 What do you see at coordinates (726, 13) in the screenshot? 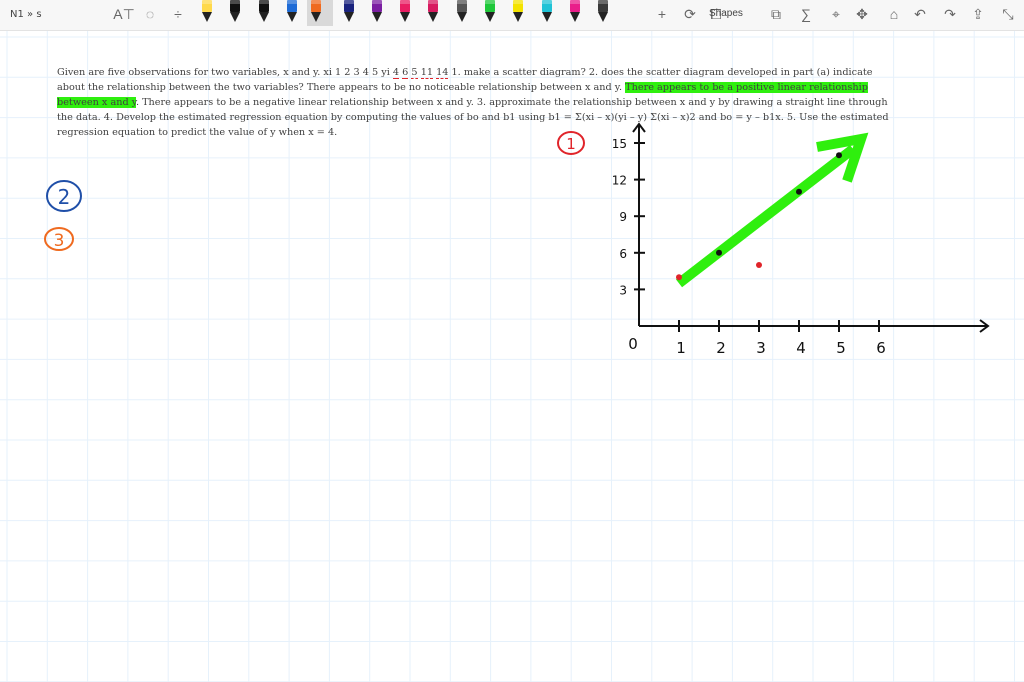
I see `shapes-button: Shapes` at bounding box center [726, 13].